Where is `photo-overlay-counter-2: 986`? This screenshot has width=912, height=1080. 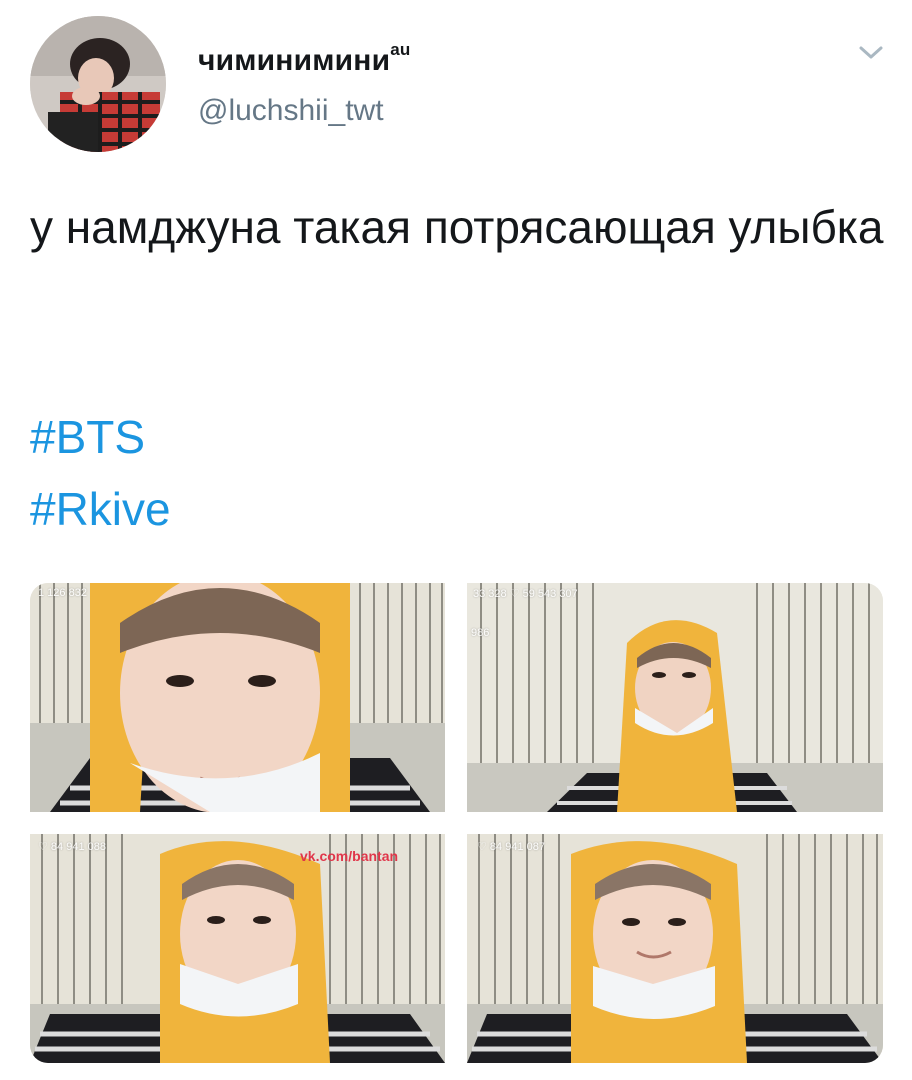 photo-overlay-counter-2: 986 is located at coordinates (480, 633).